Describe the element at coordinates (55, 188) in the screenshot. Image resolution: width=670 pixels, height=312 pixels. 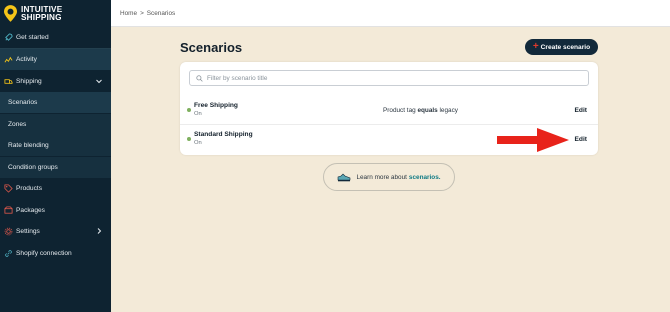
I see `sidebar-item-products: Products` at that location.